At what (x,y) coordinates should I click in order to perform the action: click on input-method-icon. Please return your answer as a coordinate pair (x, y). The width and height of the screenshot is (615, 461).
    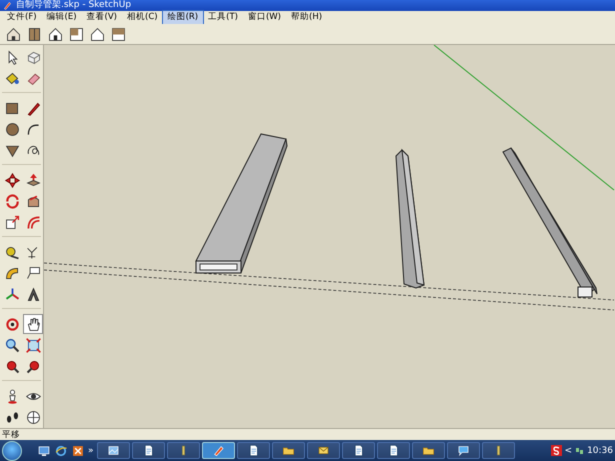
    Looking at the image, I should click on (556, 450).